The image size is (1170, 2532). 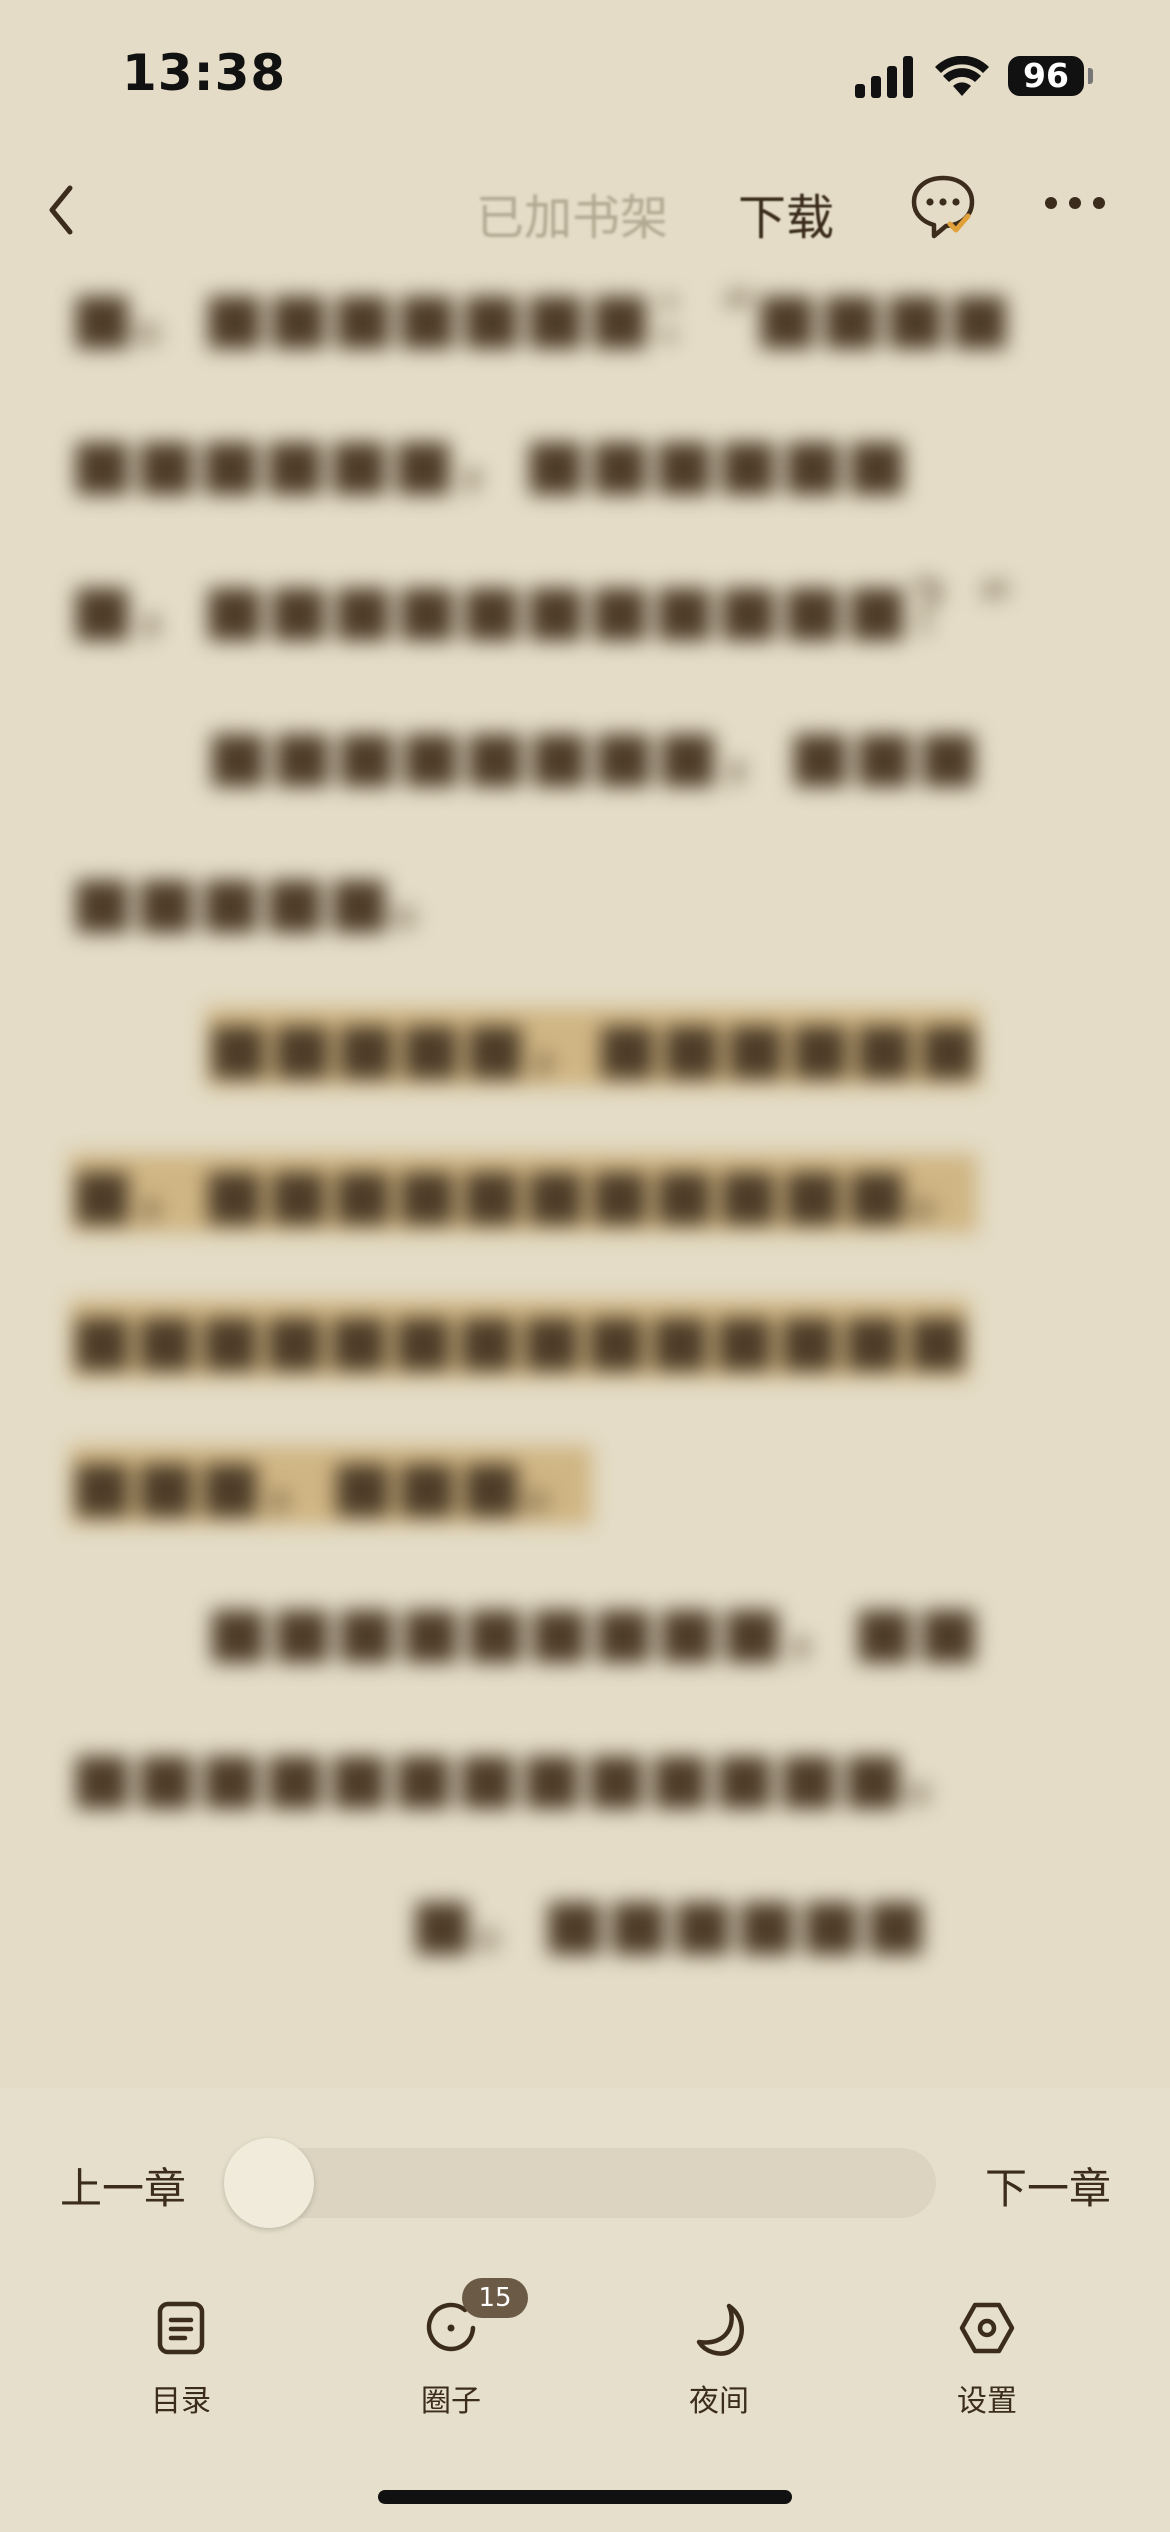 I want to click on battery-cap, so click(x=1090, y=76).